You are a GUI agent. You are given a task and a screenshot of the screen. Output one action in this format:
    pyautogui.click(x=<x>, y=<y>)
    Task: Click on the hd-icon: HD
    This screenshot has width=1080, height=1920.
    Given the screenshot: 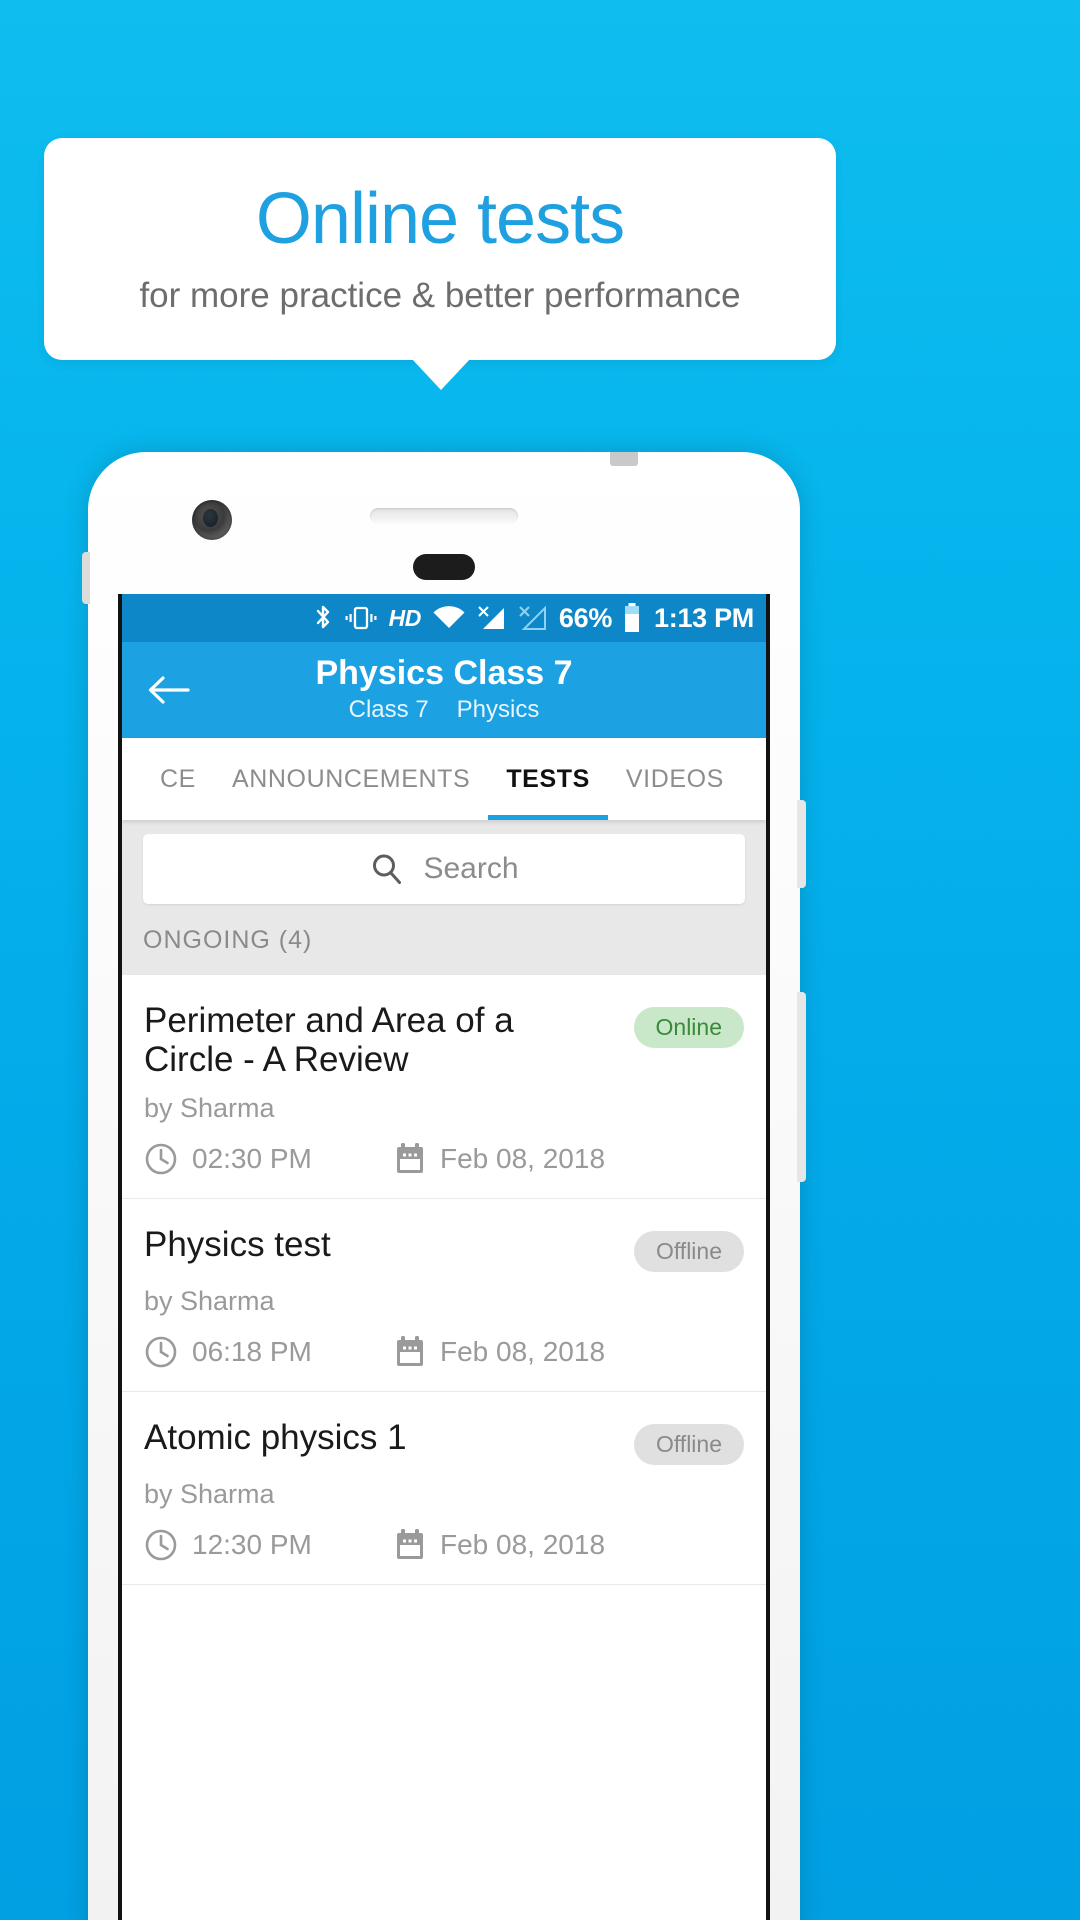 What is the action you would take?
    pyautogui.click(x=405, y=617)
    